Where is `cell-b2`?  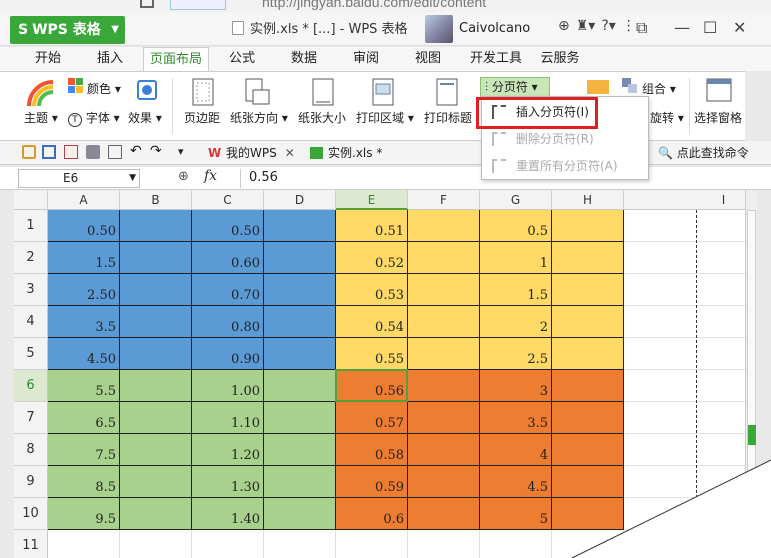 cell-b2 is located at coordinates (156, 258).